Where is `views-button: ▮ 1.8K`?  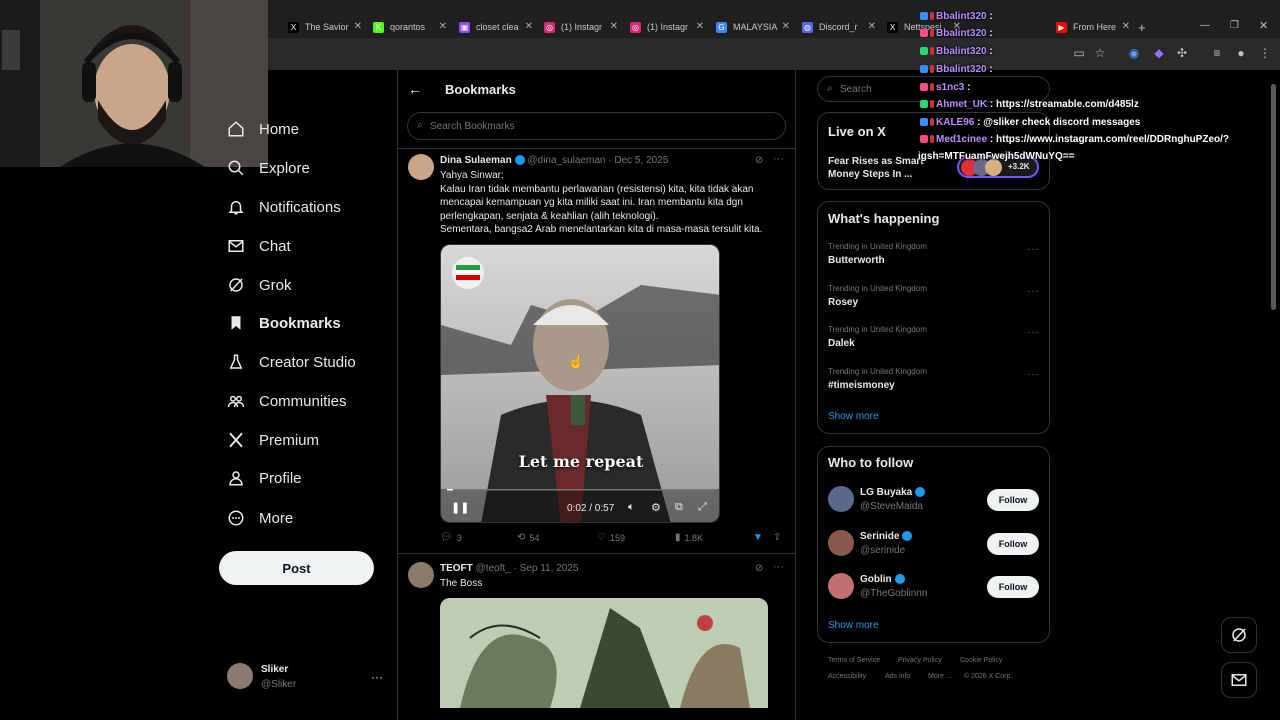 views-button: ▮ 1.8K is located at coordinates (689, 537).